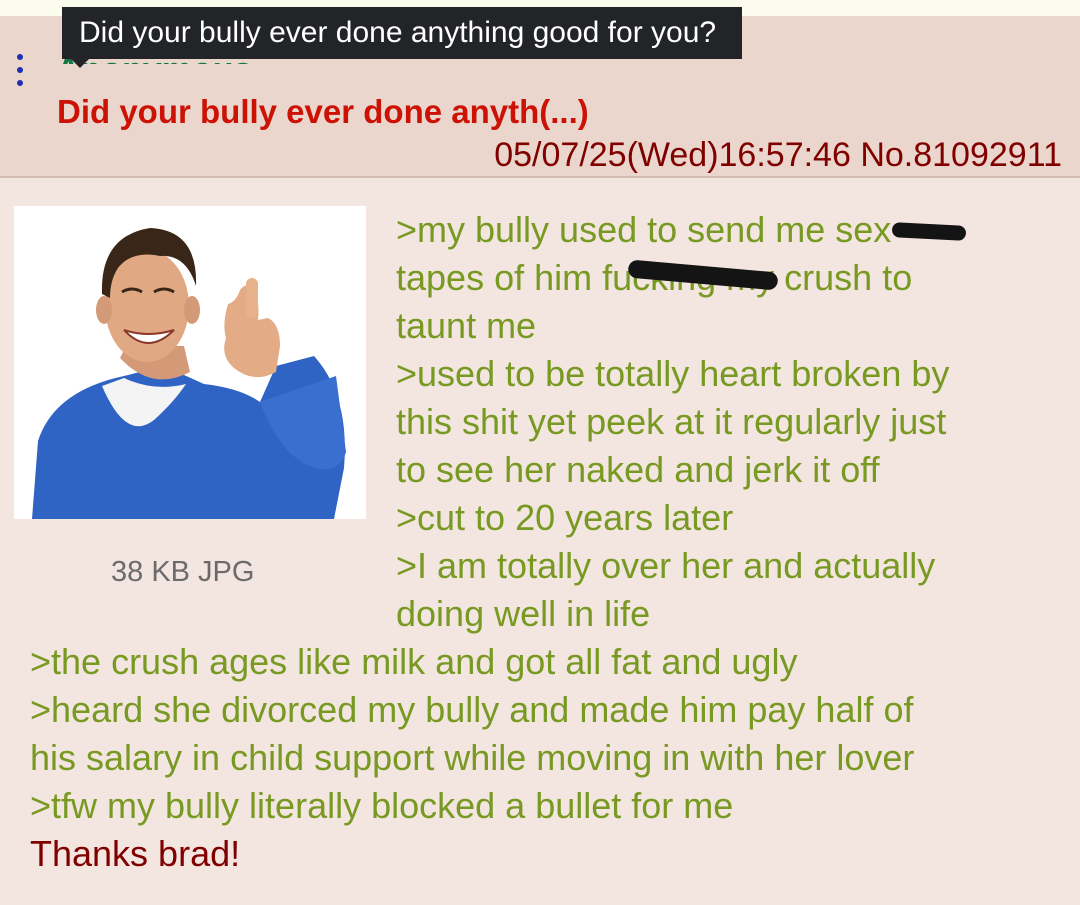  What do you see at coordinates (929, 231) in the screenshot?
I see `redaction-mark` at bounding box center [929, 231].